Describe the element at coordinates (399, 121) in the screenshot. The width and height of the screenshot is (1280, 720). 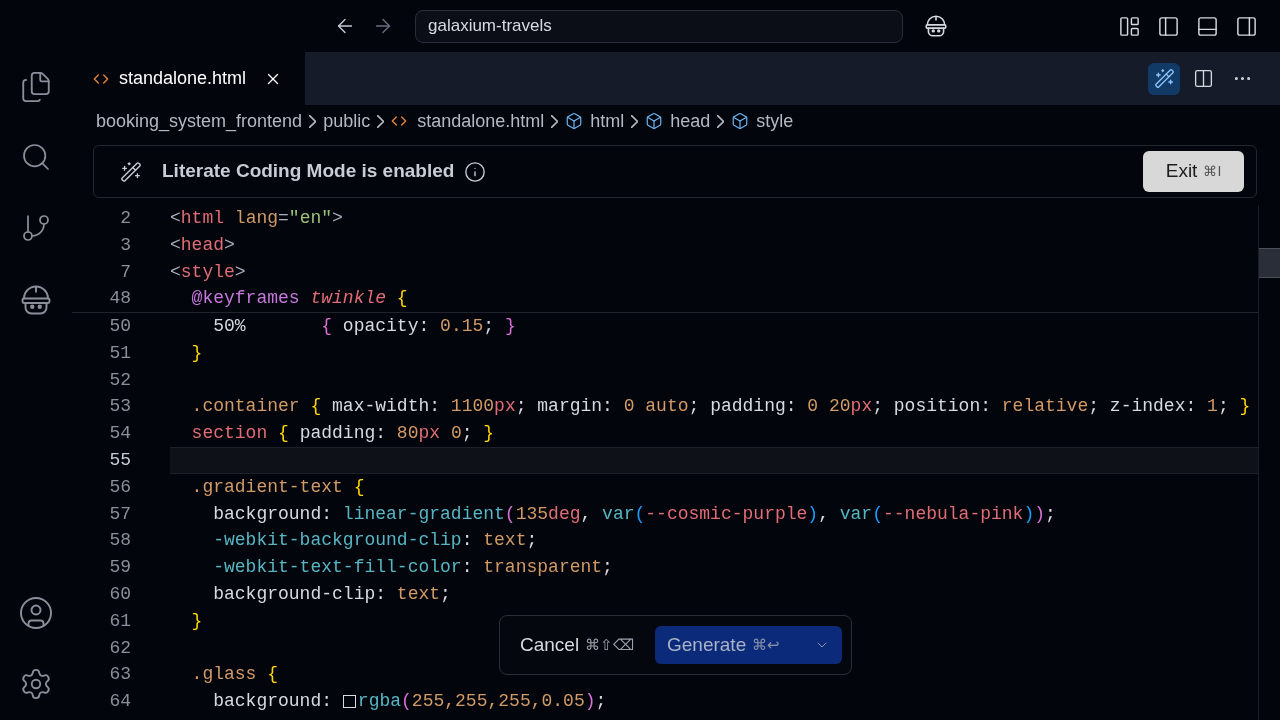
I see `code-file-icon` at that location.